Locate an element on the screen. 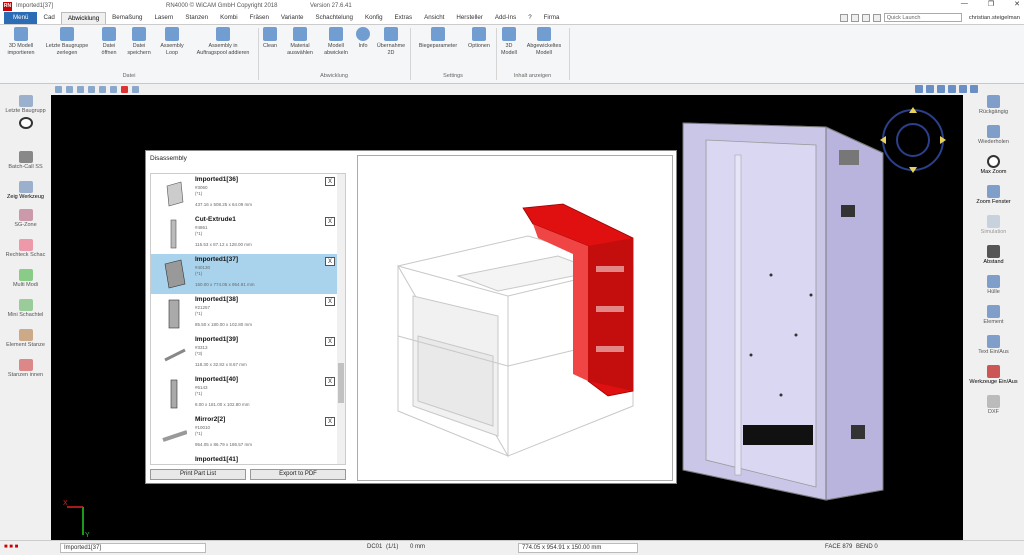 This screenshot has width=1024, height=555. status-bend: BEND 0 is located at coordinates (867, 547).